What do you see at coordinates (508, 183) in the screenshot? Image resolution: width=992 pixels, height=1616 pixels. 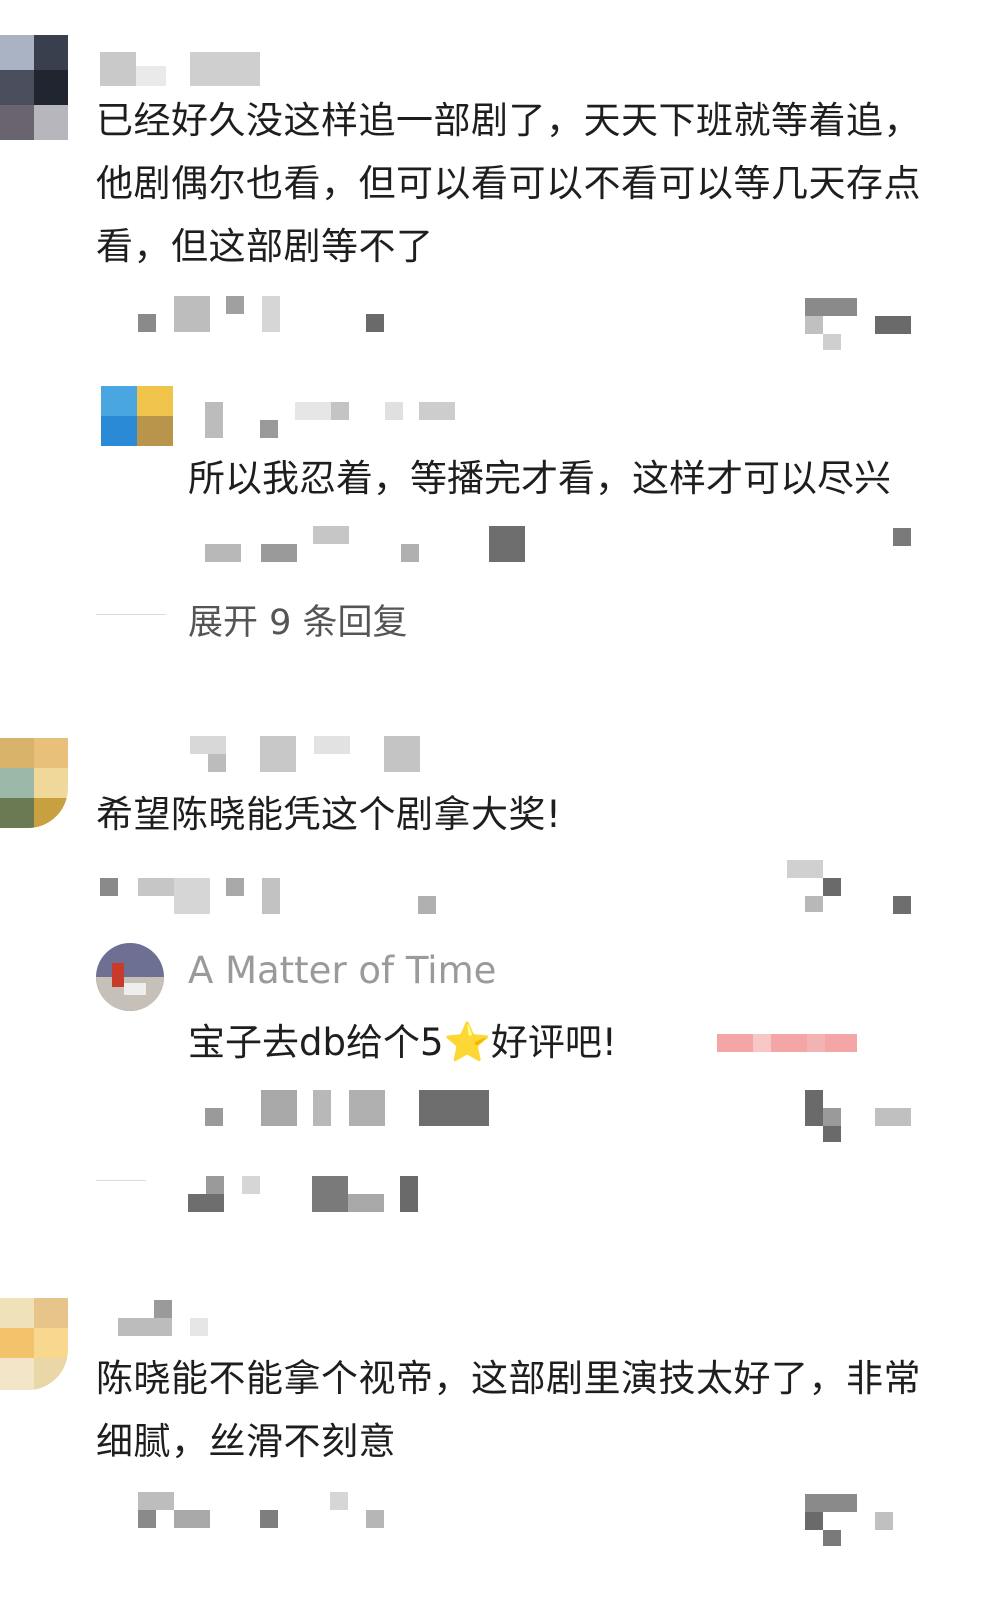 I see `comment-text-line-2: 他剧偶尔也看，但可以看可以不看可以等几天存点` at bounding box center [508, 183].